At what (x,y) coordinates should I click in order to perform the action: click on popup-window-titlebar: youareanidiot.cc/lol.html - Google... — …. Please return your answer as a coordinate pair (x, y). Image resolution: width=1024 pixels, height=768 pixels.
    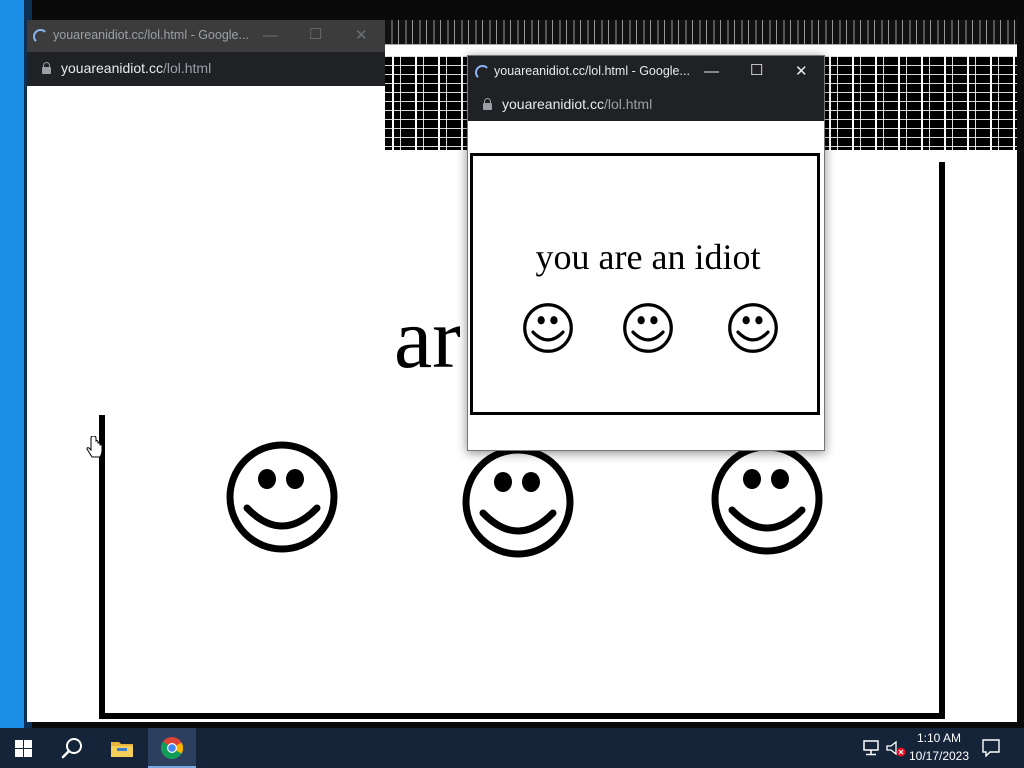
    Looking at the image, I should click on (646, 72).